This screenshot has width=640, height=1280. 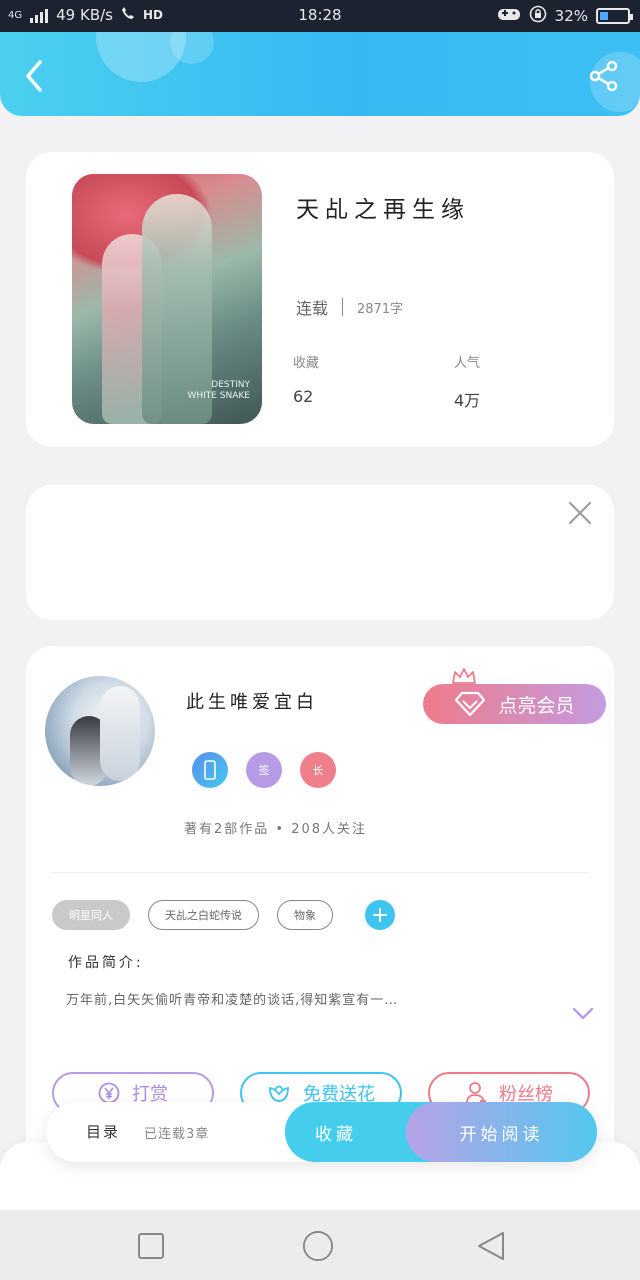 I want to click on vip-button: 点亮会员, so click(x=514, y=704).